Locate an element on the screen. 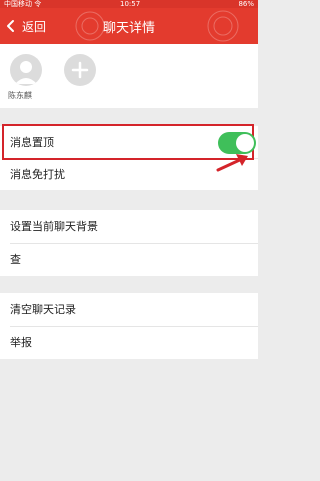 The height and width of the screenshot is (481, 320). find-history-row: 查 is located at coordinates (129, 259).